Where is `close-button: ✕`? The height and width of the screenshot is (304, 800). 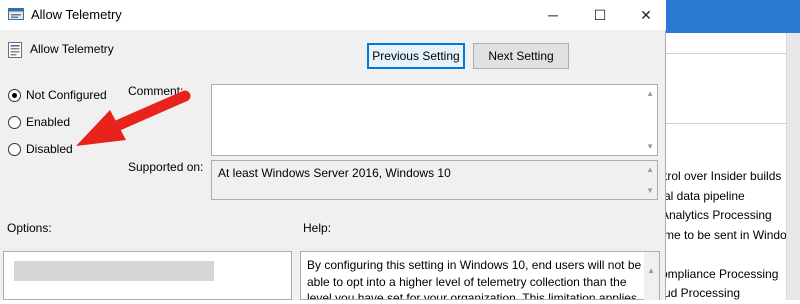 close-button: ✕ is located at coordinates (646, 15).